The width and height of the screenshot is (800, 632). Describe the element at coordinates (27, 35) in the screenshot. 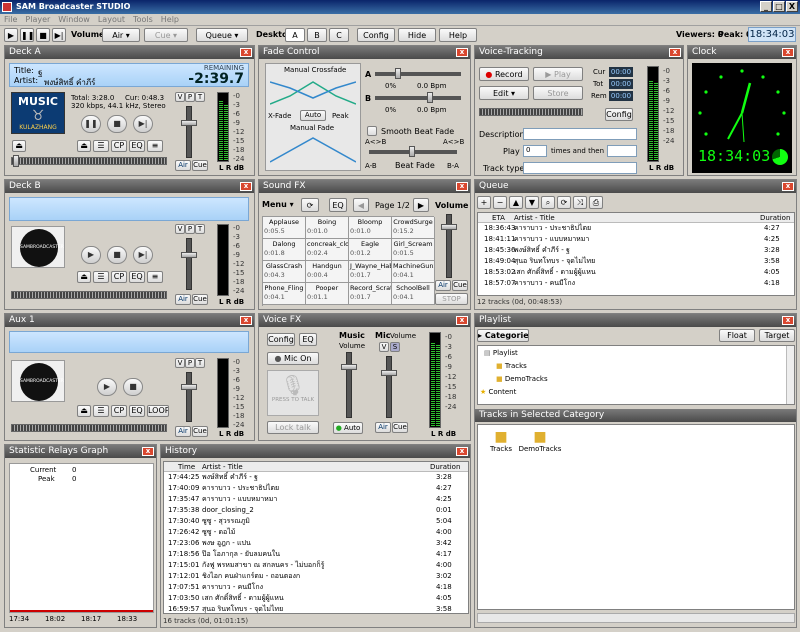

I see `pause-icon: ❚❚` at that location.